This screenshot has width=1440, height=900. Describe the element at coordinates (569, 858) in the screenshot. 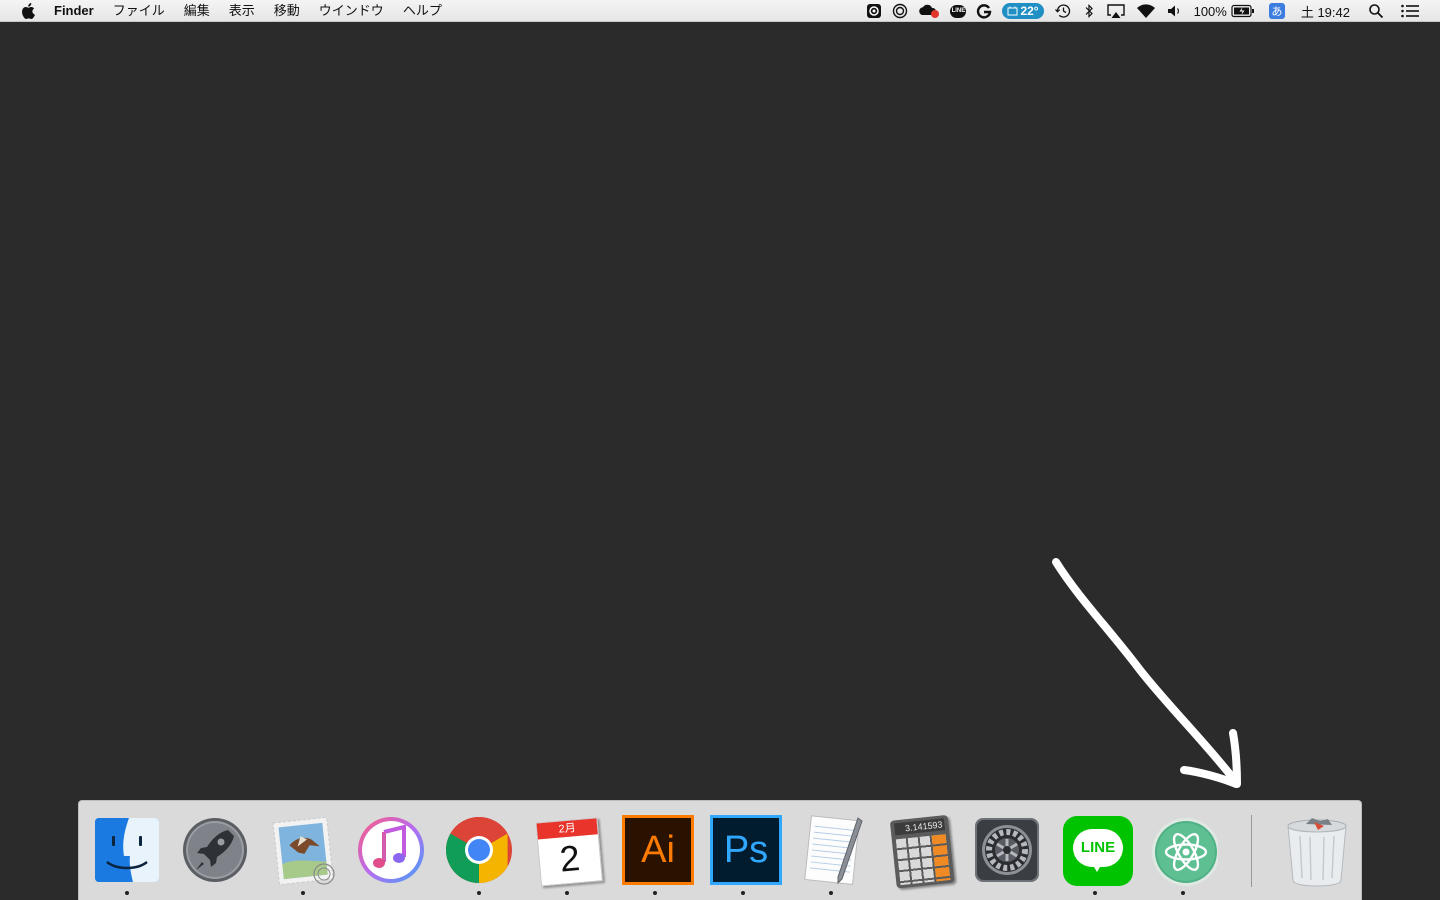

I see `calendar-day: 2` at that location.